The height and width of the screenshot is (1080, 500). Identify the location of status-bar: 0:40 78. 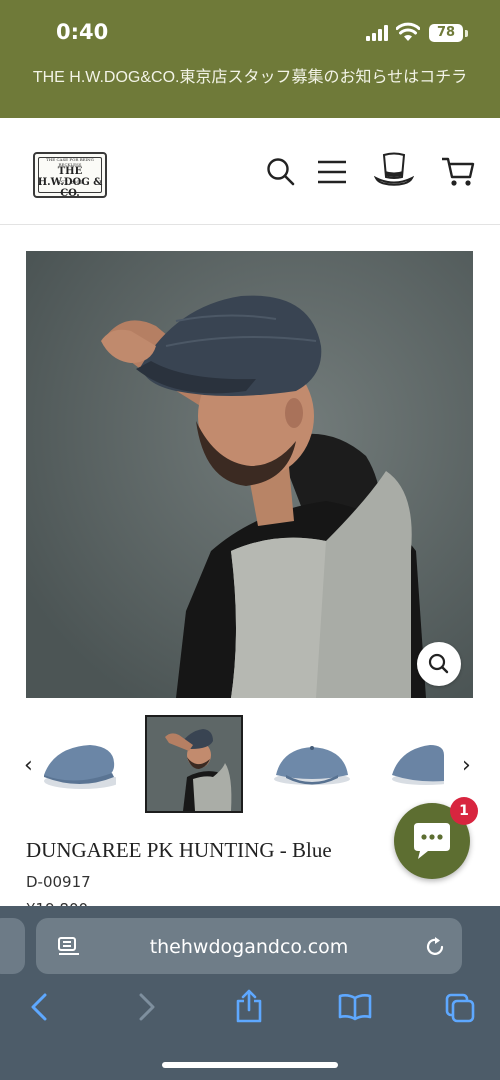
(250, 31).